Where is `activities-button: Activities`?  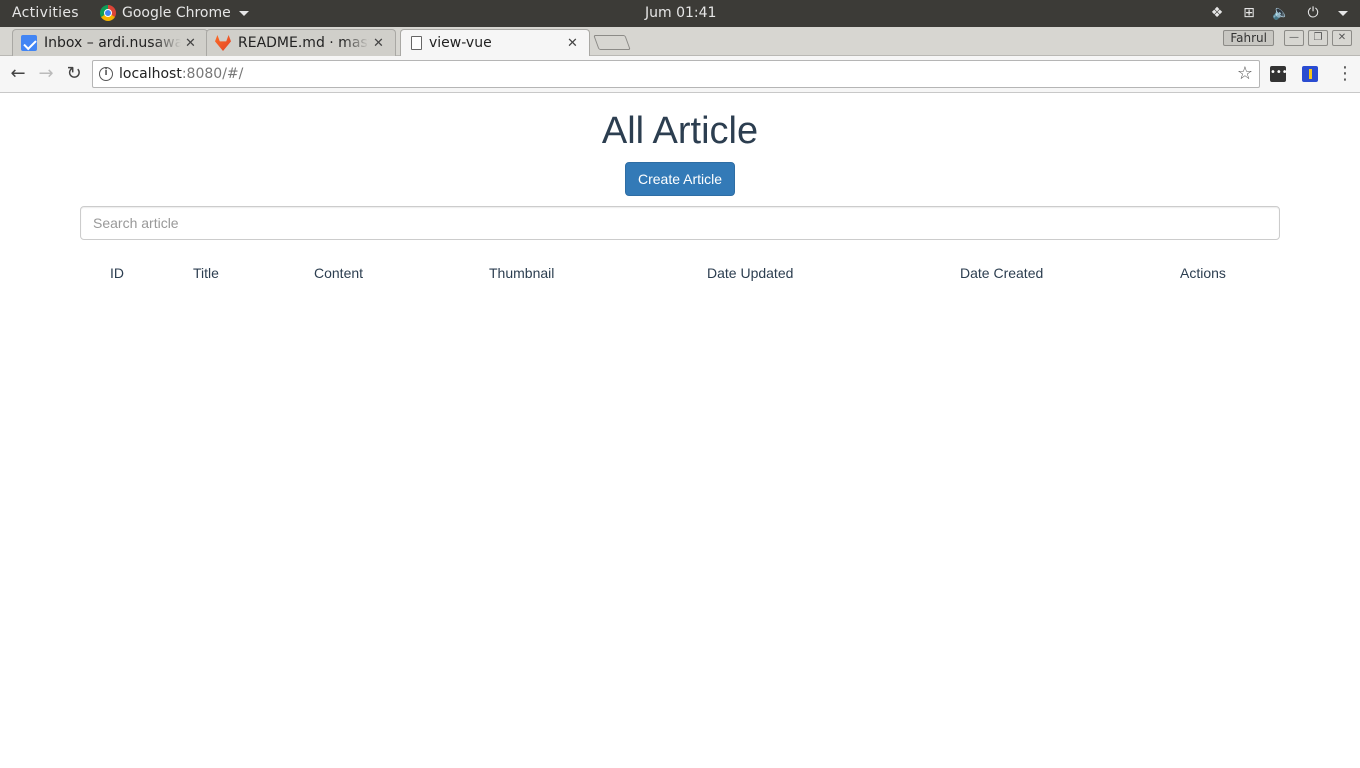
activities-button: Activities is located at coordinates (45, 13).